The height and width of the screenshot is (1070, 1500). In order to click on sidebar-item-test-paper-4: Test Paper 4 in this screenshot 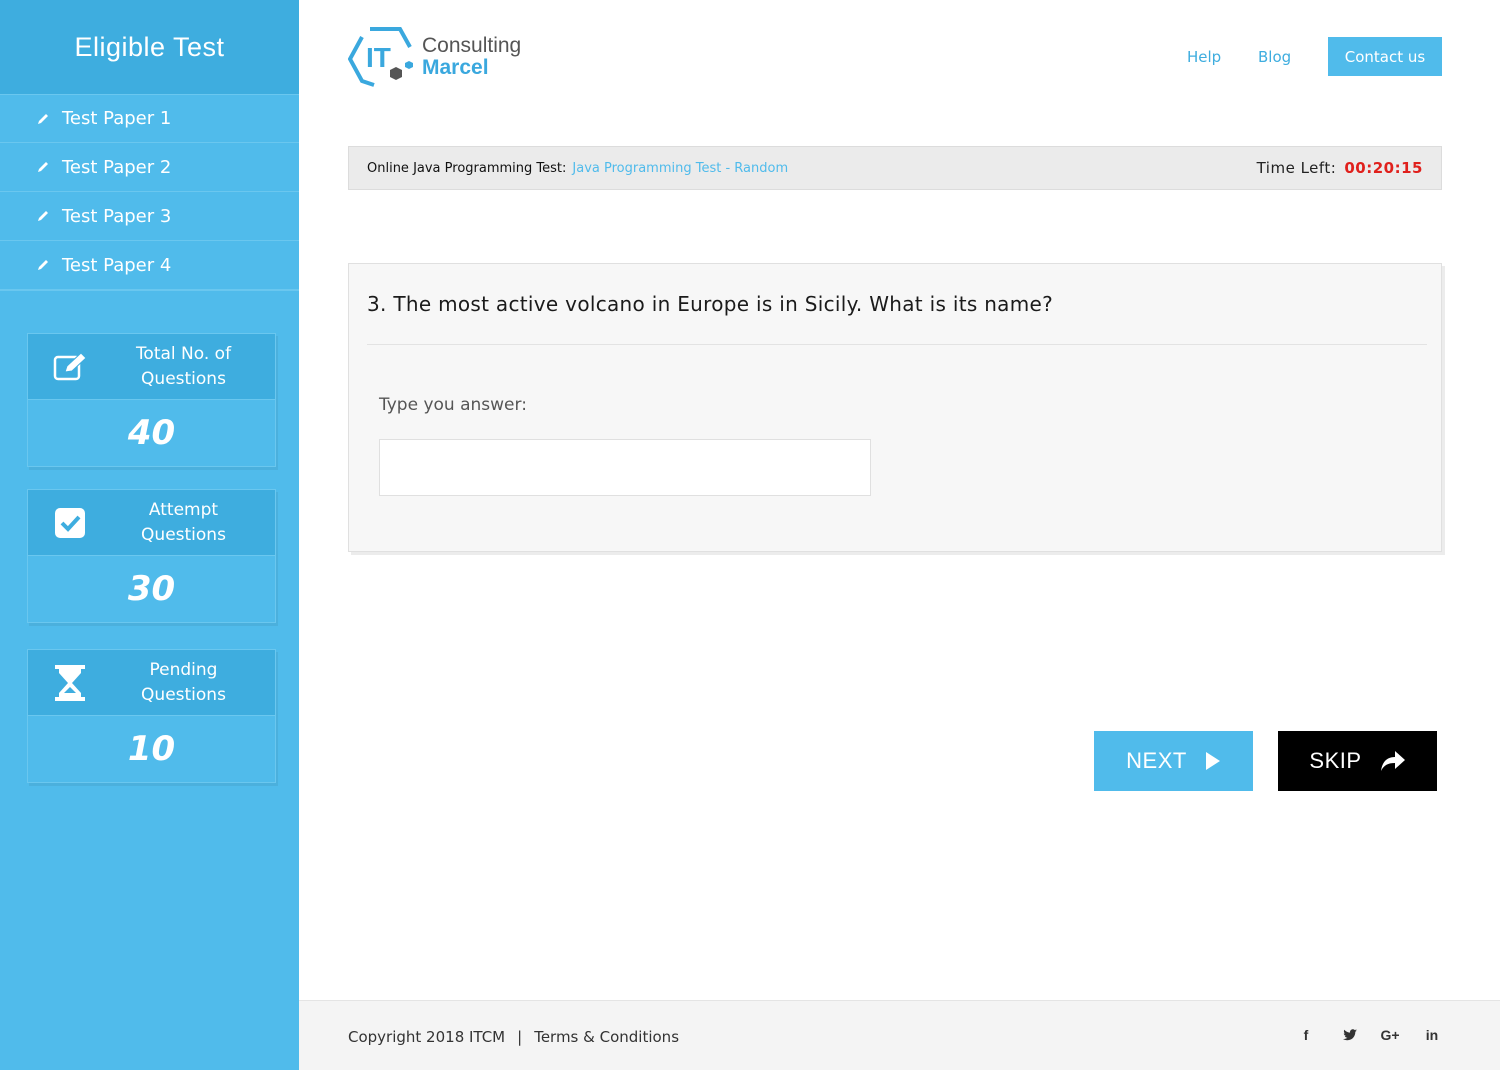, I will do `click(149, 265)`.